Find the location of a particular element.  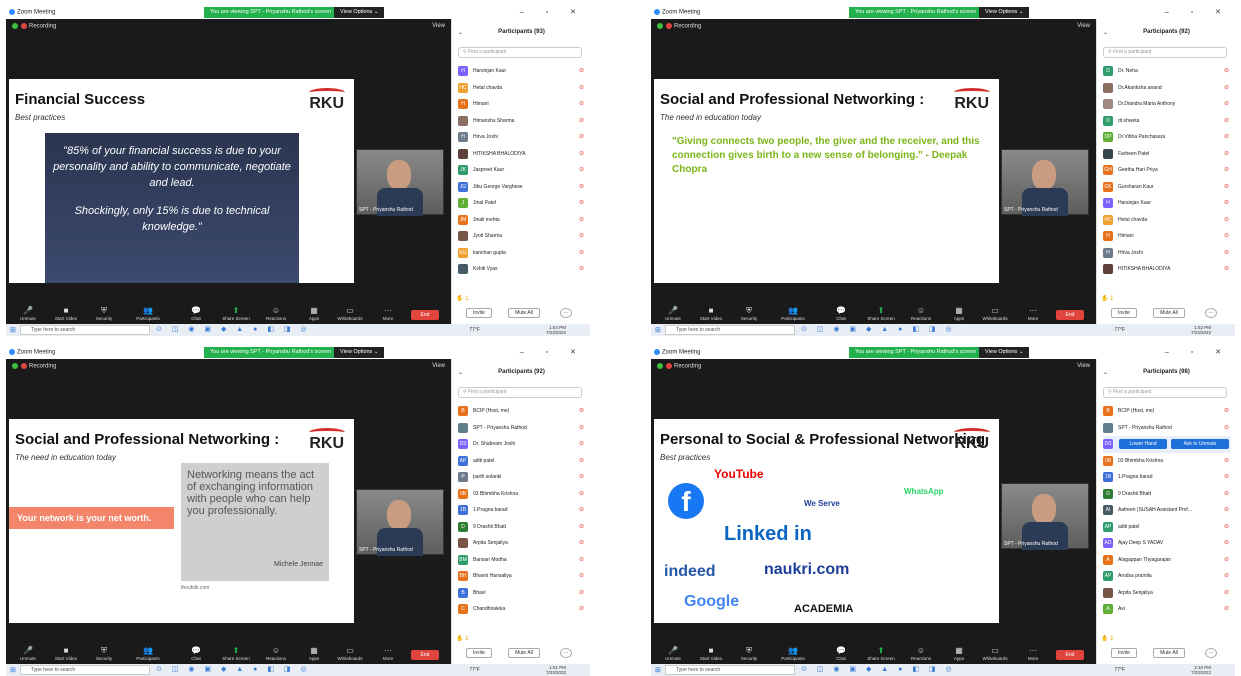

participant-row: Dr.Diandra Maria Anthony ⊘ is located at coordinates (1167, 104).